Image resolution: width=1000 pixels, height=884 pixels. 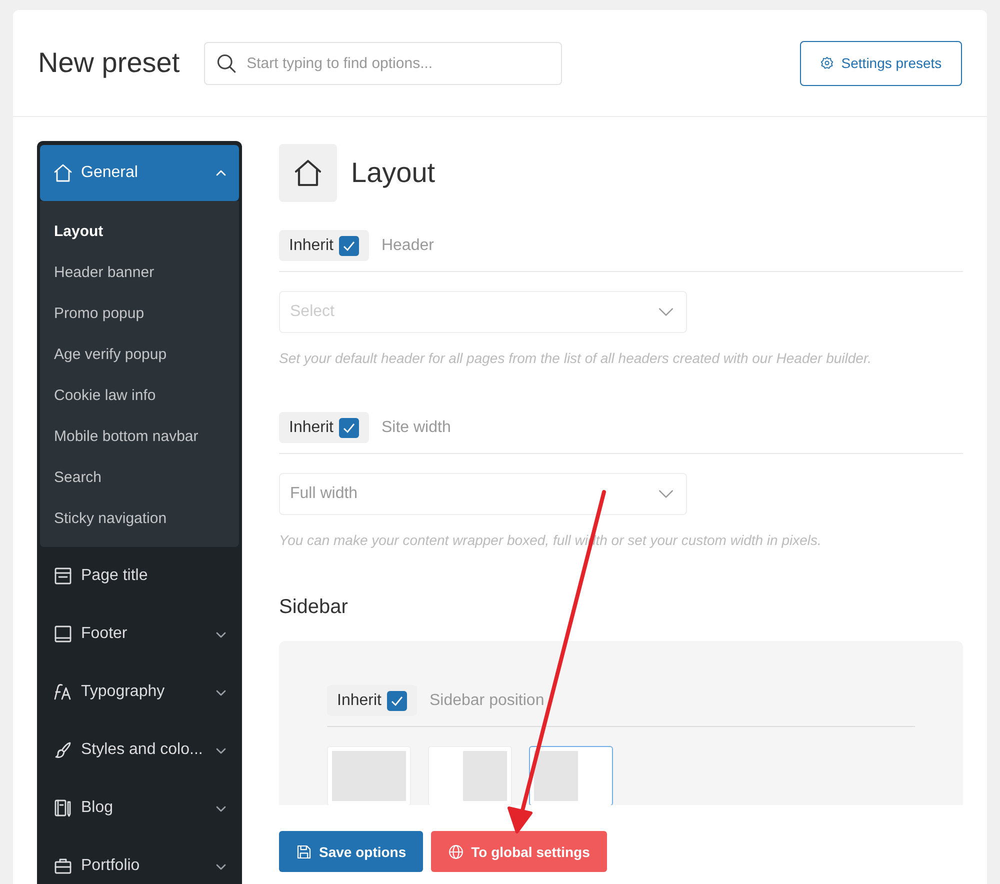 What do you see at coordinates (139, 692) in the screenshot?
I see `sidebar-item: Typography` at bounding box center [139, 692].